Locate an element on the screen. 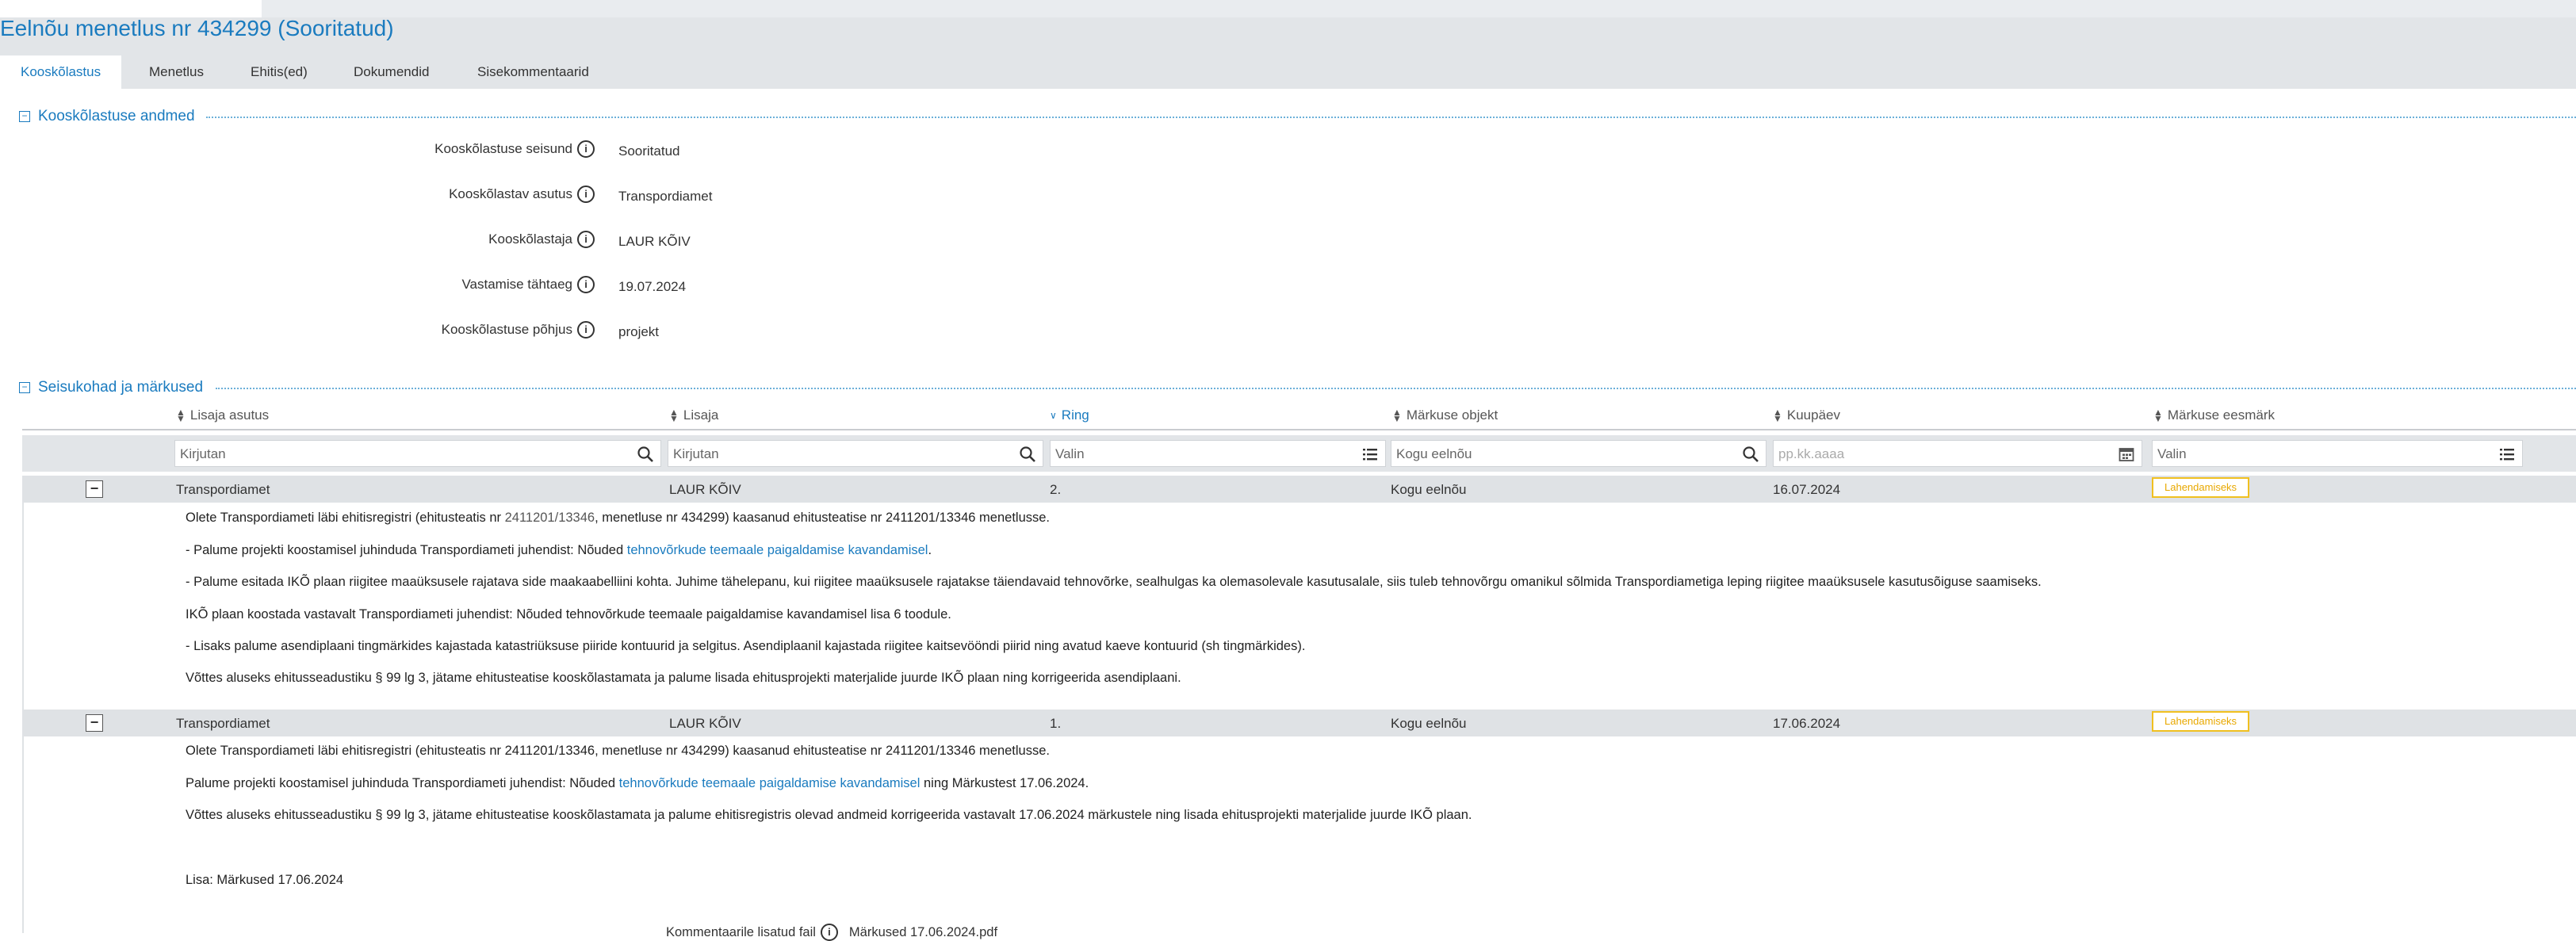 The height and width of the screenshot is (941, 2576). field-label: Kooskõlastuse põhjus i is located at coordinates (518, 330).